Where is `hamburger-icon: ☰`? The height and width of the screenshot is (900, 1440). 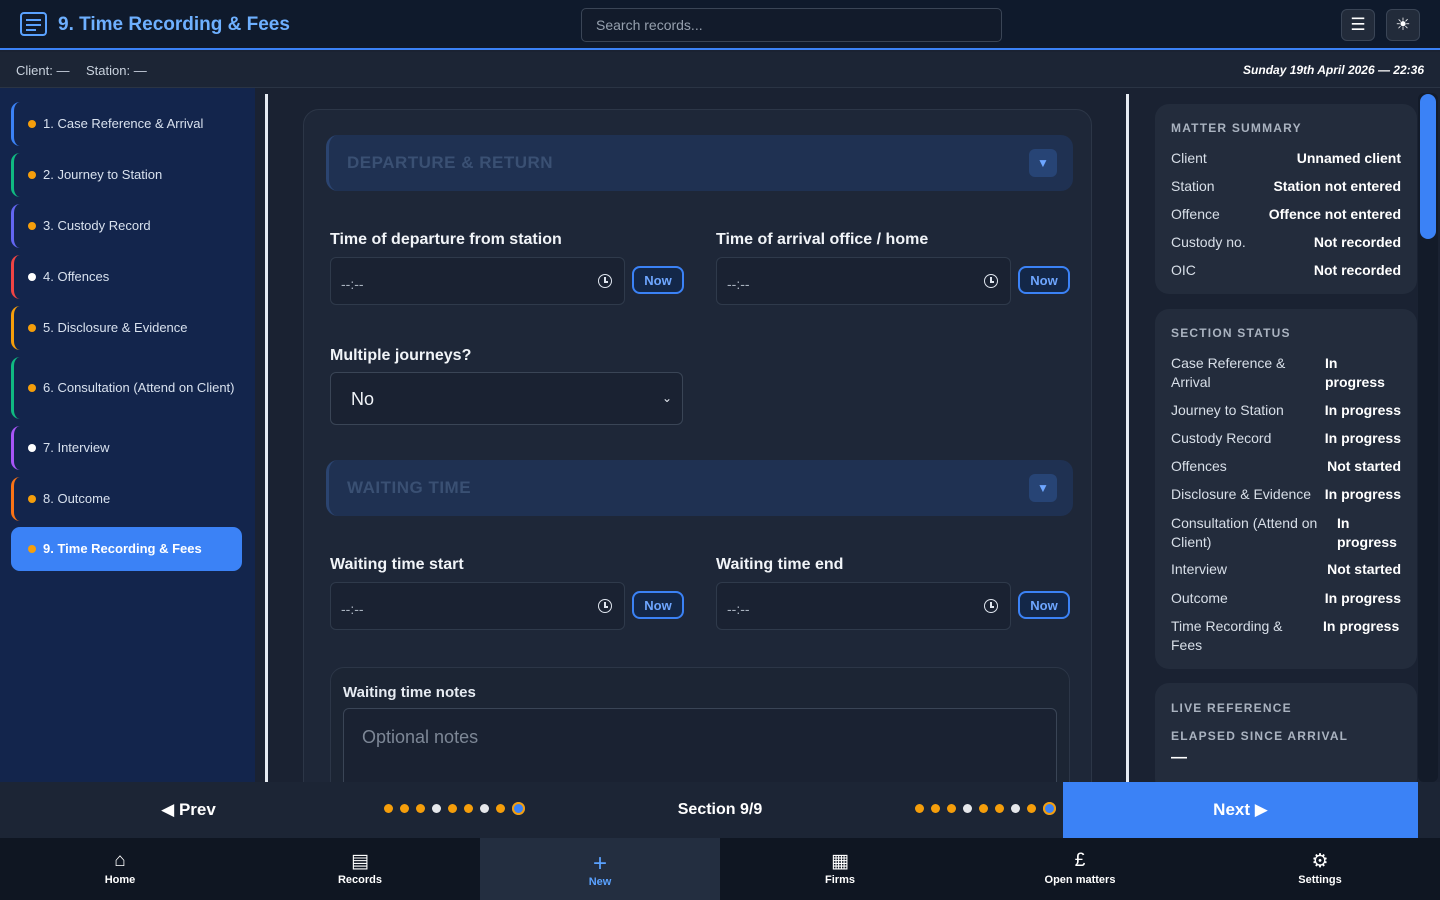 hamburger-icon: ☰ is located at coordinates (1358, 24).